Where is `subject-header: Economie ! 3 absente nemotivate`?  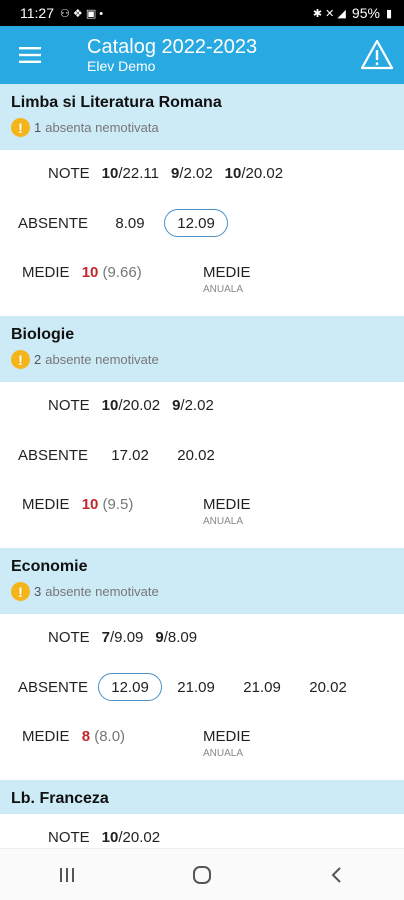 subject-header: Economie ! 3 absente nemotivate is located at coordinates (202, 581).